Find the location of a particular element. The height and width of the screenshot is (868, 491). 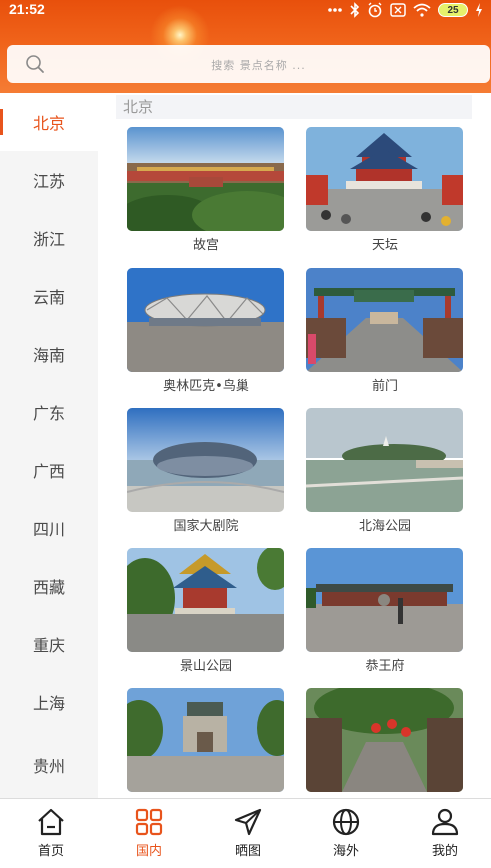

sidebar-item-guangdong: 广东 is located at coordinates (49, 412).